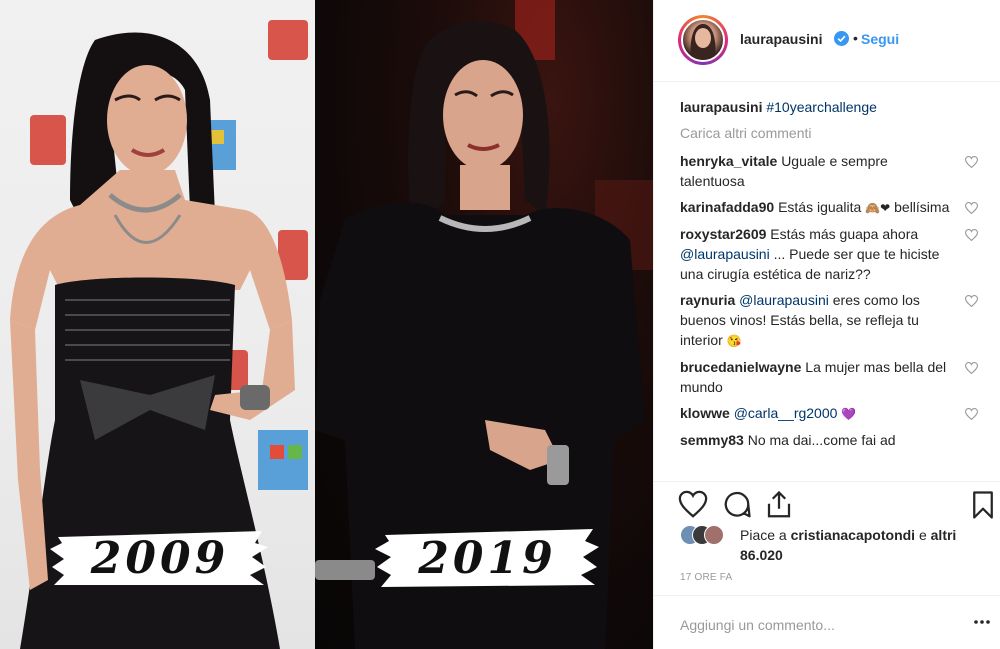 The height and width of the screenshot is (649, 1000). Describe the element at coordinates (714, 535) in the screenshot. I see `liker-avatar` at that location.